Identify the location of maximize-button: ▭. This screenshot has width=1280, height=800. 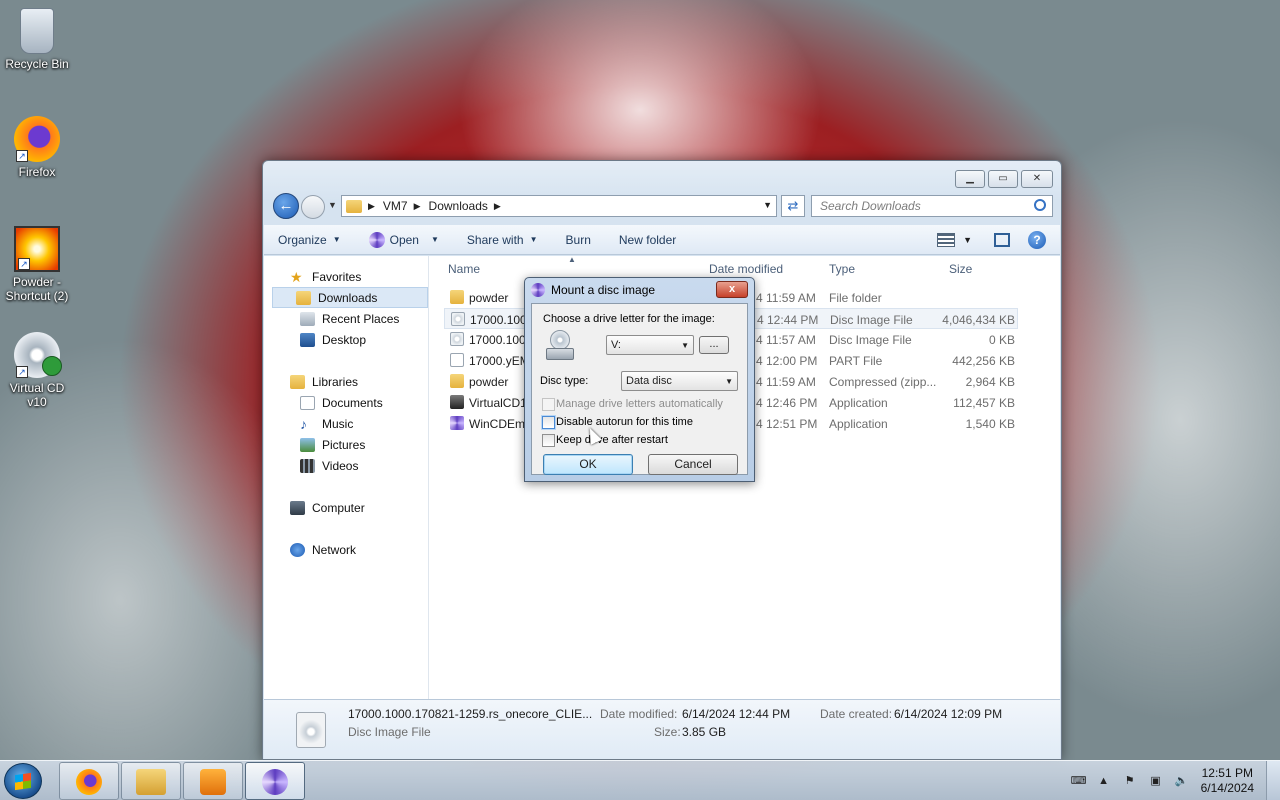
(1003, 179).